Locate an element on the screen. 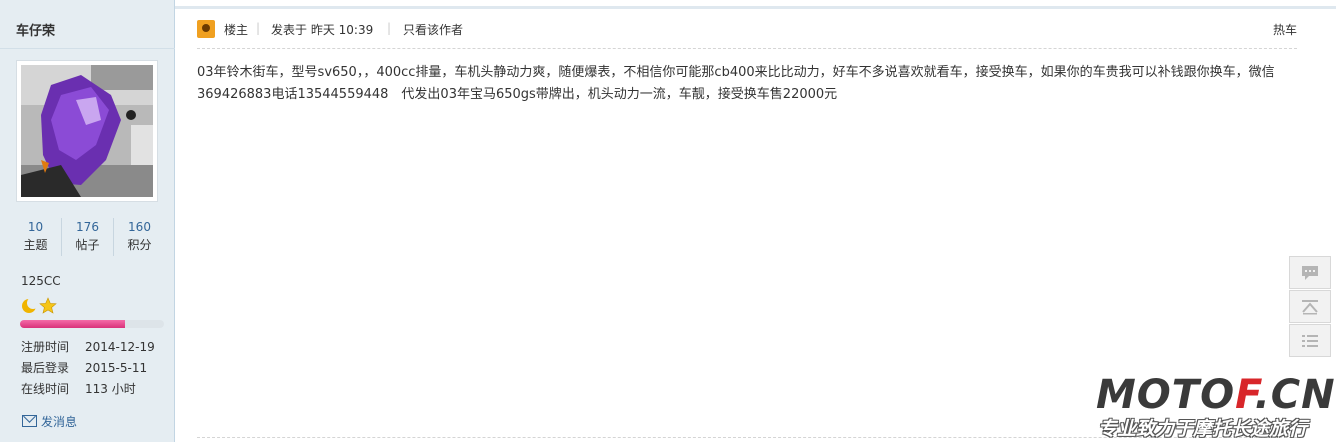 The width and height of the screenshot is (1336, 442). info-key: 注册时间 is located at coordinates (45, 347).